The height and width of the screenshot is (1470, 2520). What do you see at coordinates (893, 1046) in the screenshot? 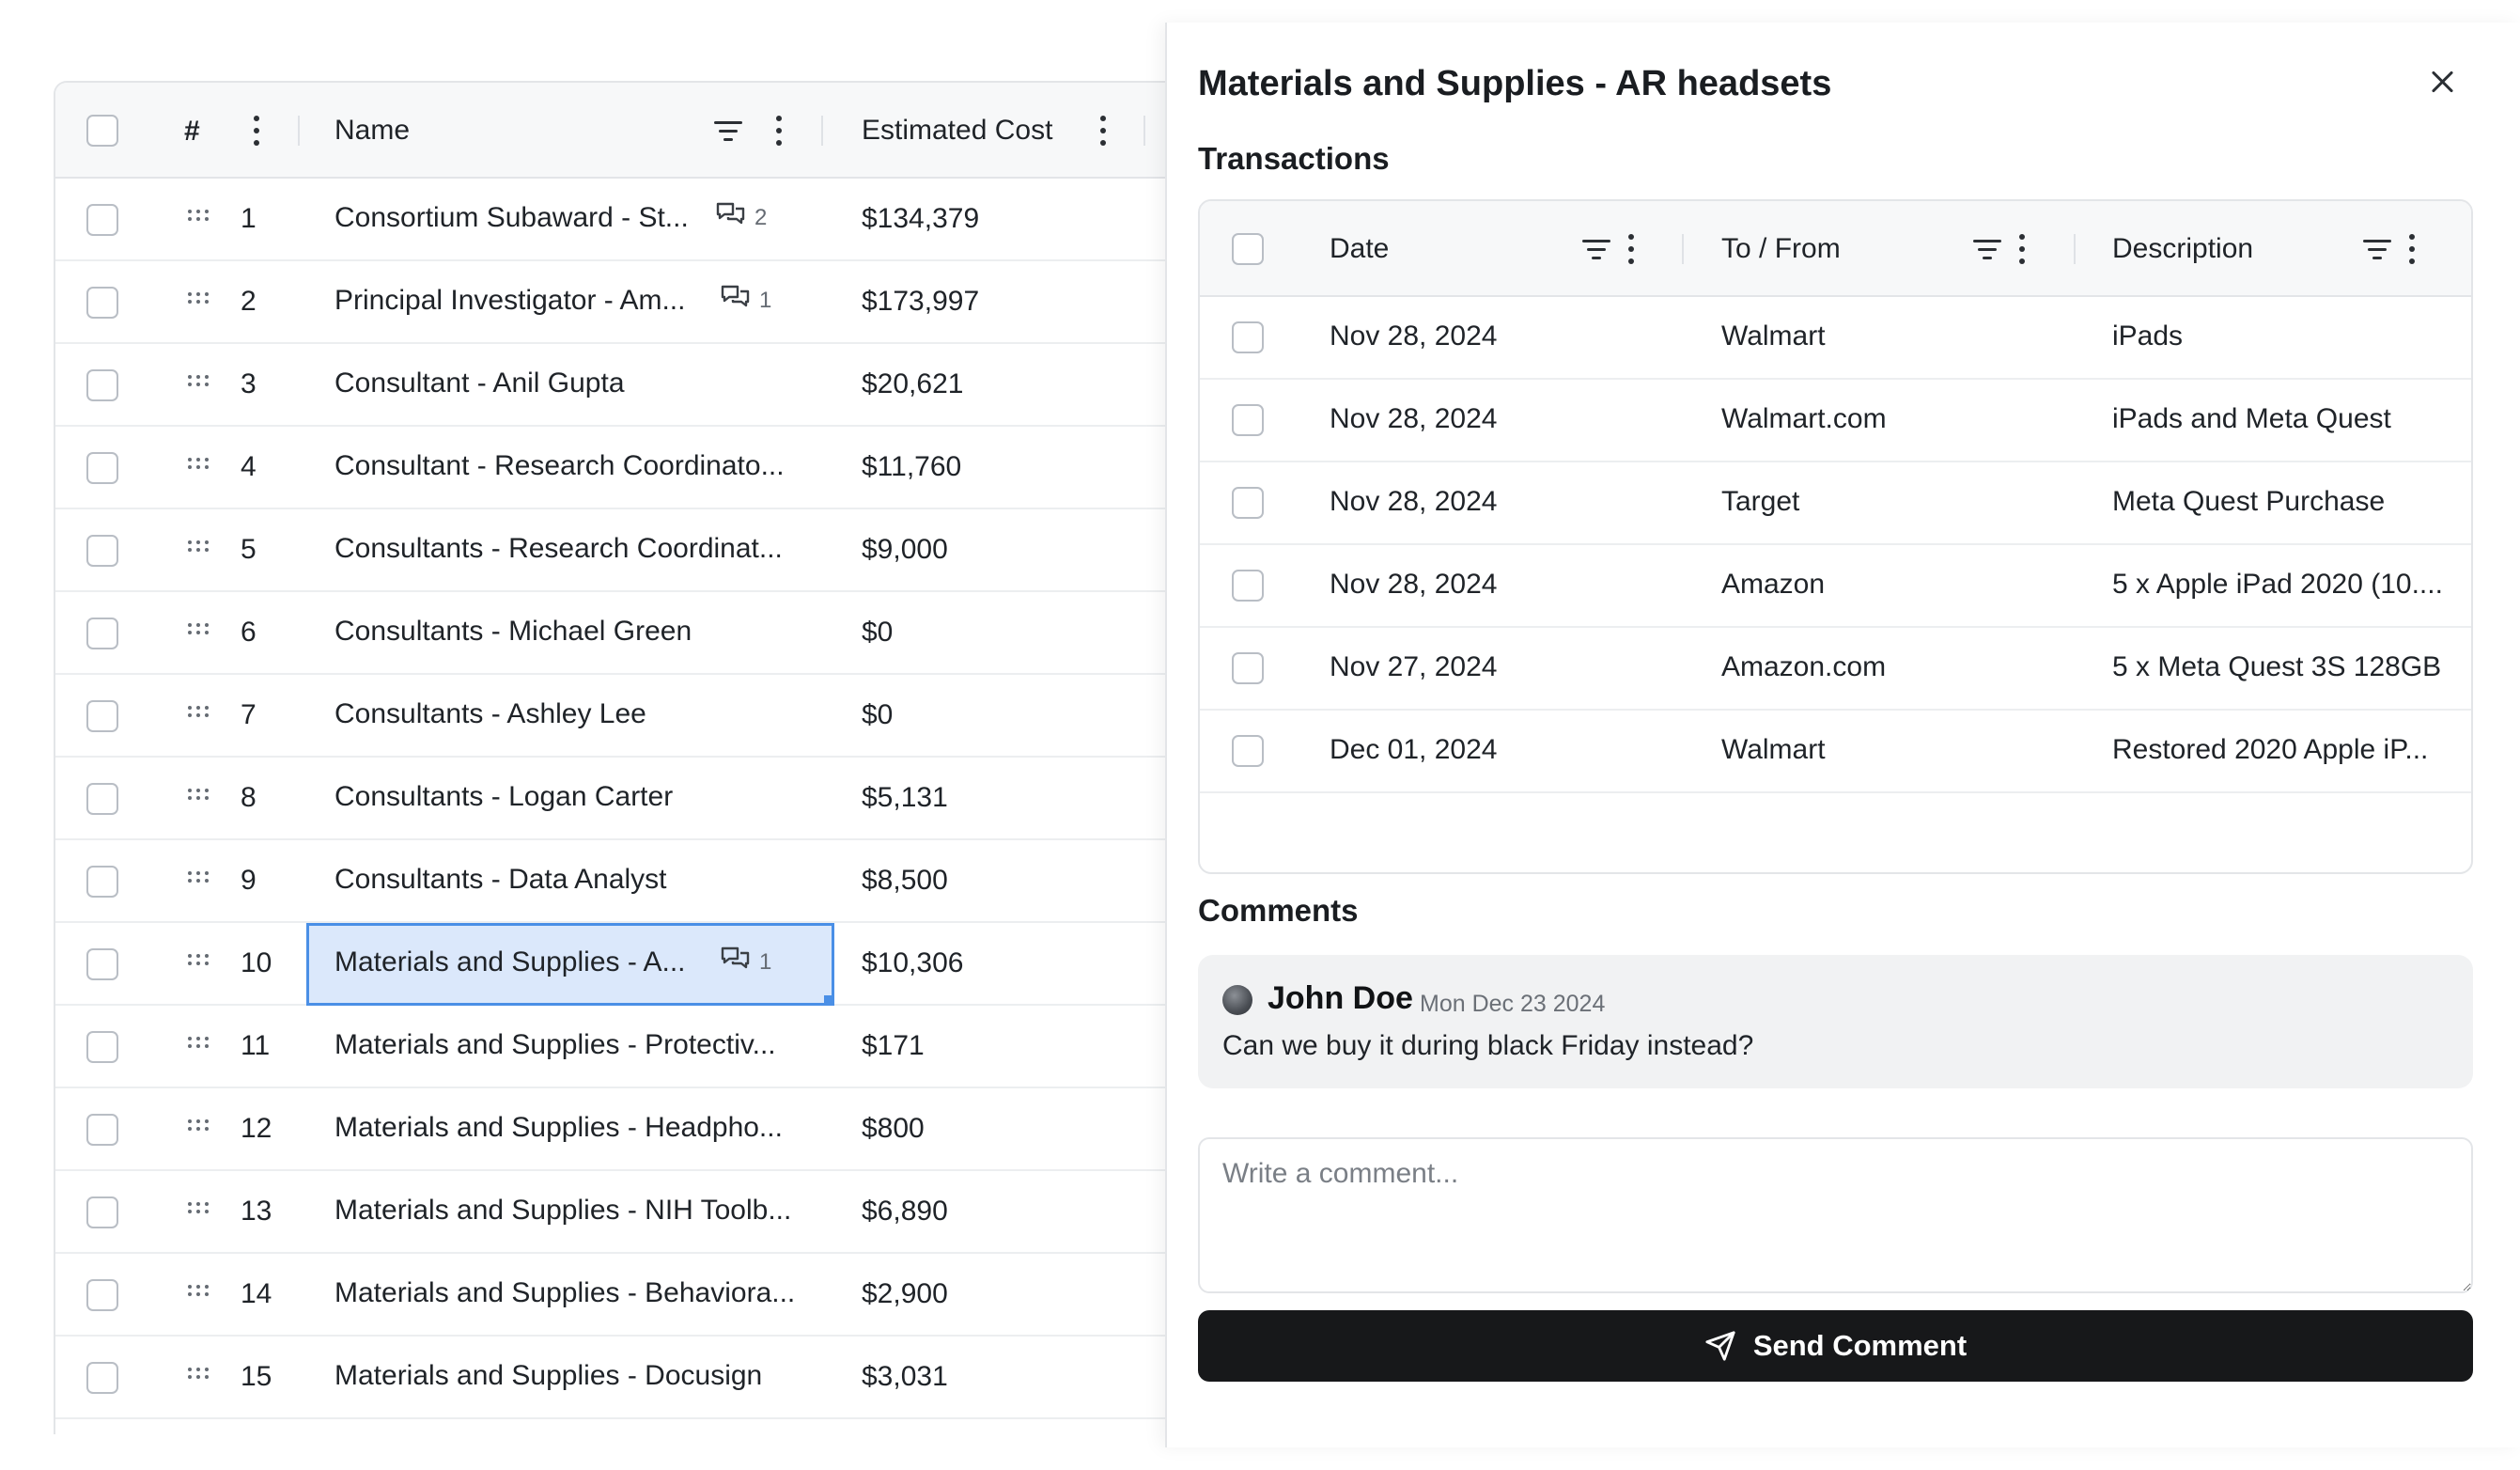
I see `row-cost: $171` at bounding box center [893, 1046].